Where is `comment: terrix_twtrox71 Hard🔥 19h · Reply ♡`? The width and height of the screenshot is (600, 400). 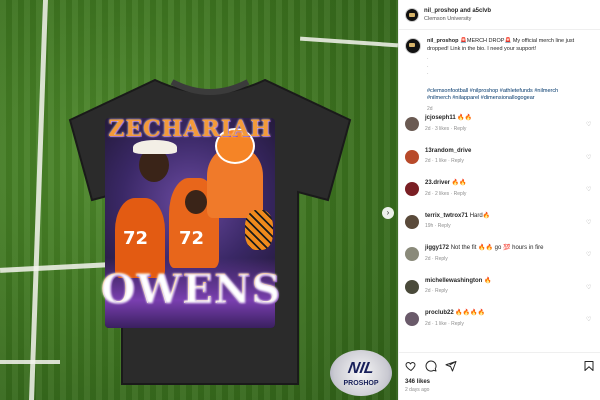
comment: terrix_twtrox71 Hard🔥 19h · Reply ♡ is located at coordinates (499, 229).